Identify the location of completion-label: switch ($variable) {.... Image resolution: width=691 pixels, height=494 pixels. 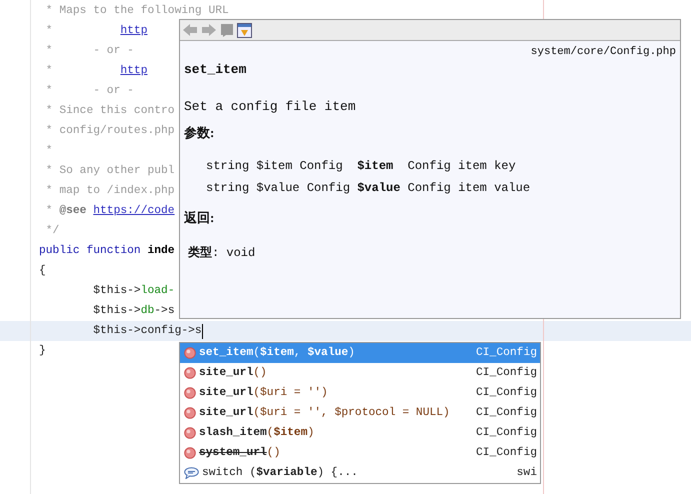
(280, 473).